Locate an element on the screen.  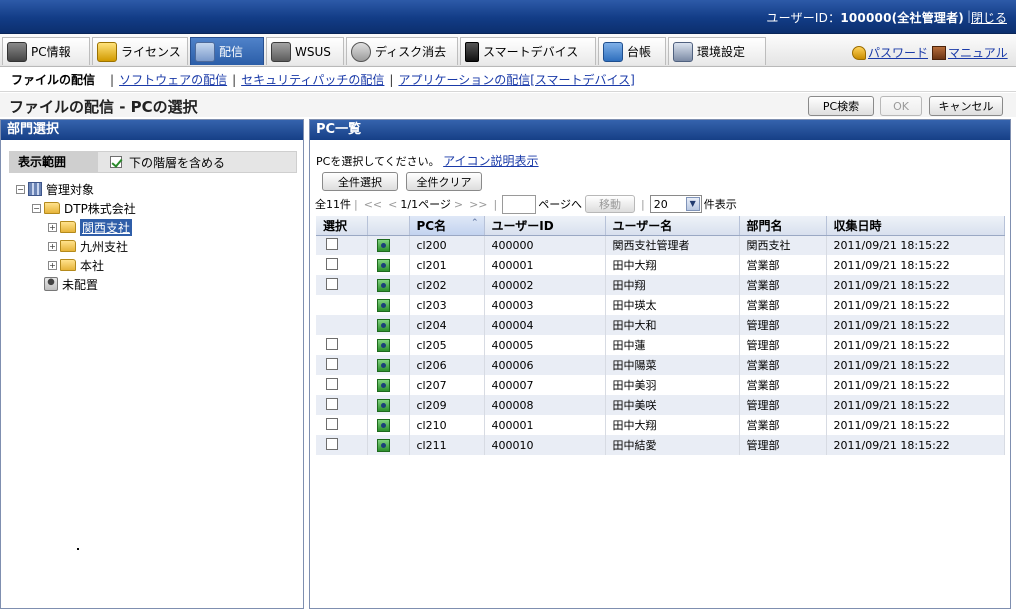
col-header-department: 部門名 is located at coordinates (783, 226).